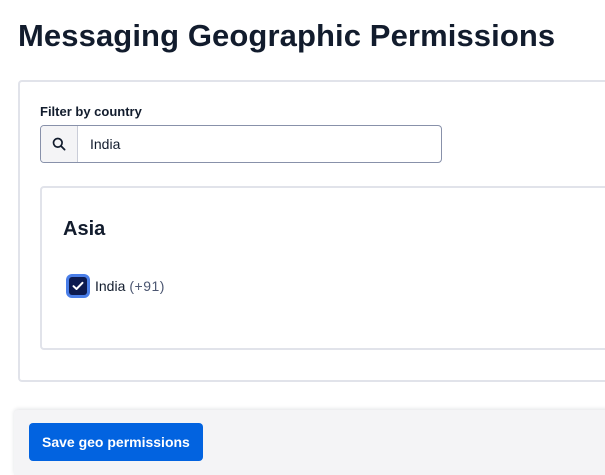 This screenshot has width=605, height=475. I want to click on country-label: India (+91), so click(130, 286).